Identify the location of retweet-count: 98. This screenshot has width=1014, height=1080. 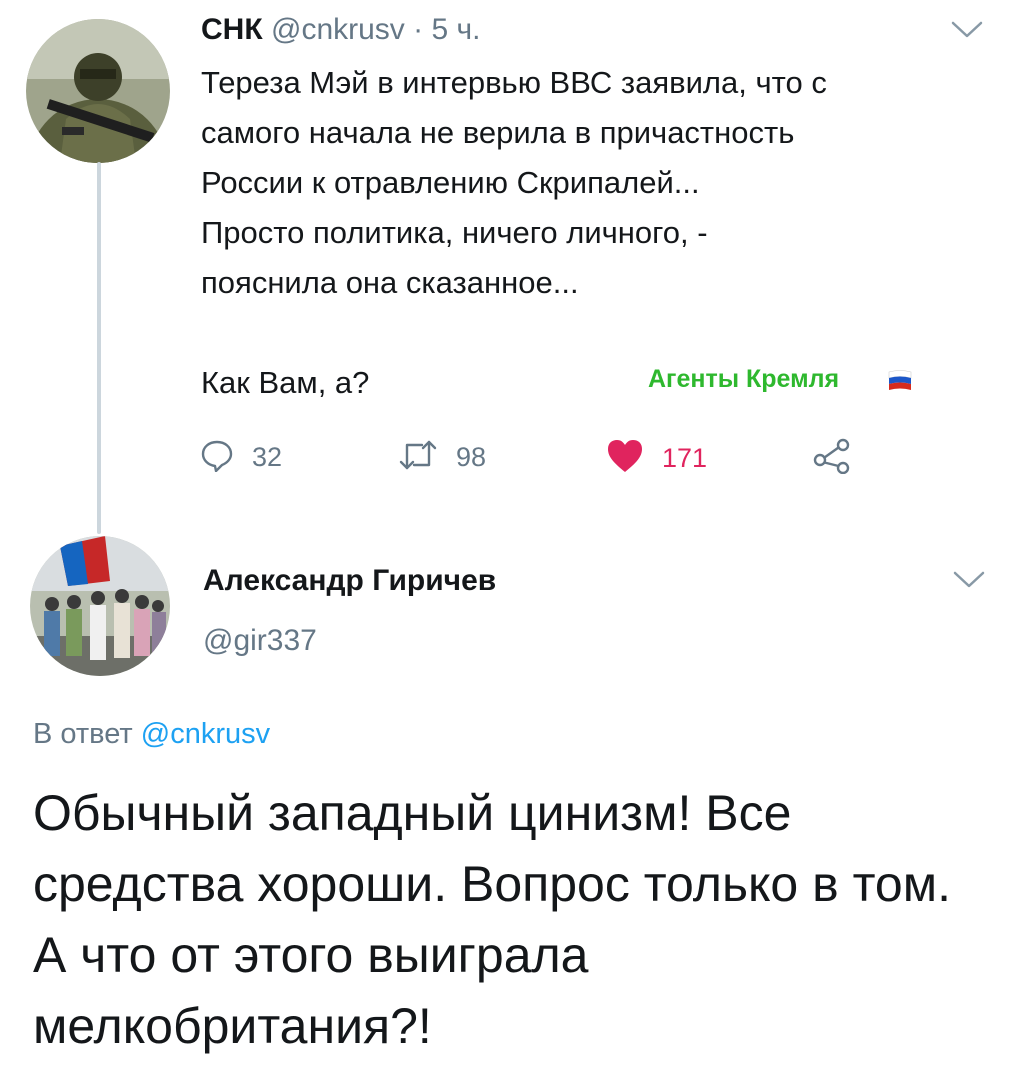
(471, 457).